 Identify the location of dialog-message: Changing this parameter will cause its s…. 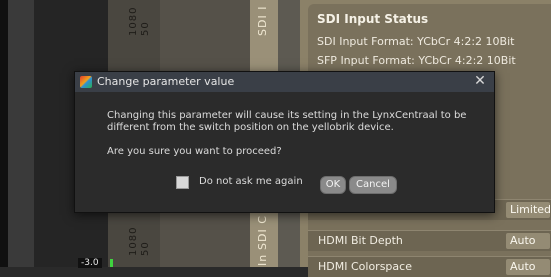
(287, 121).